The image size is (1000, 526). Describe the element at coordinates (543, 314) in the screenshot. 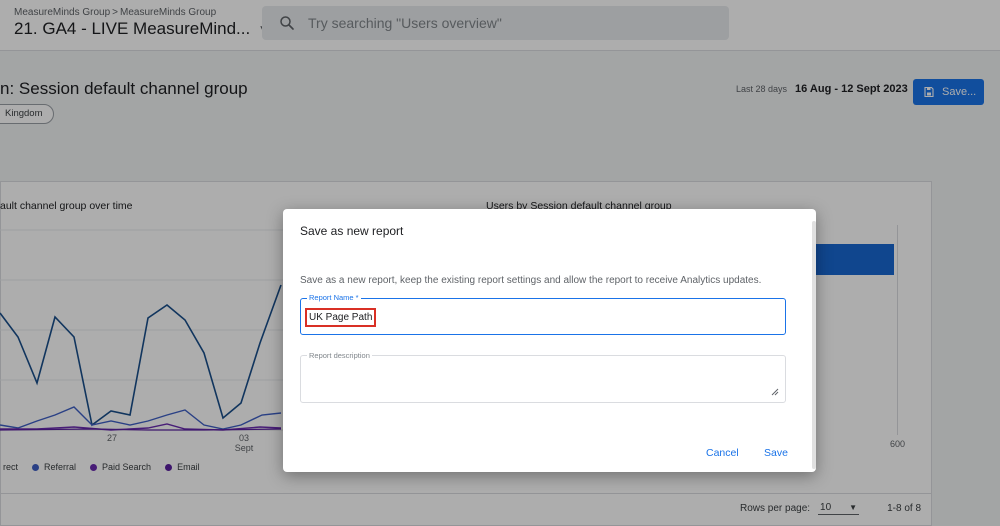

I see `report-name-field: Report Name * UK Page Path` at that location.